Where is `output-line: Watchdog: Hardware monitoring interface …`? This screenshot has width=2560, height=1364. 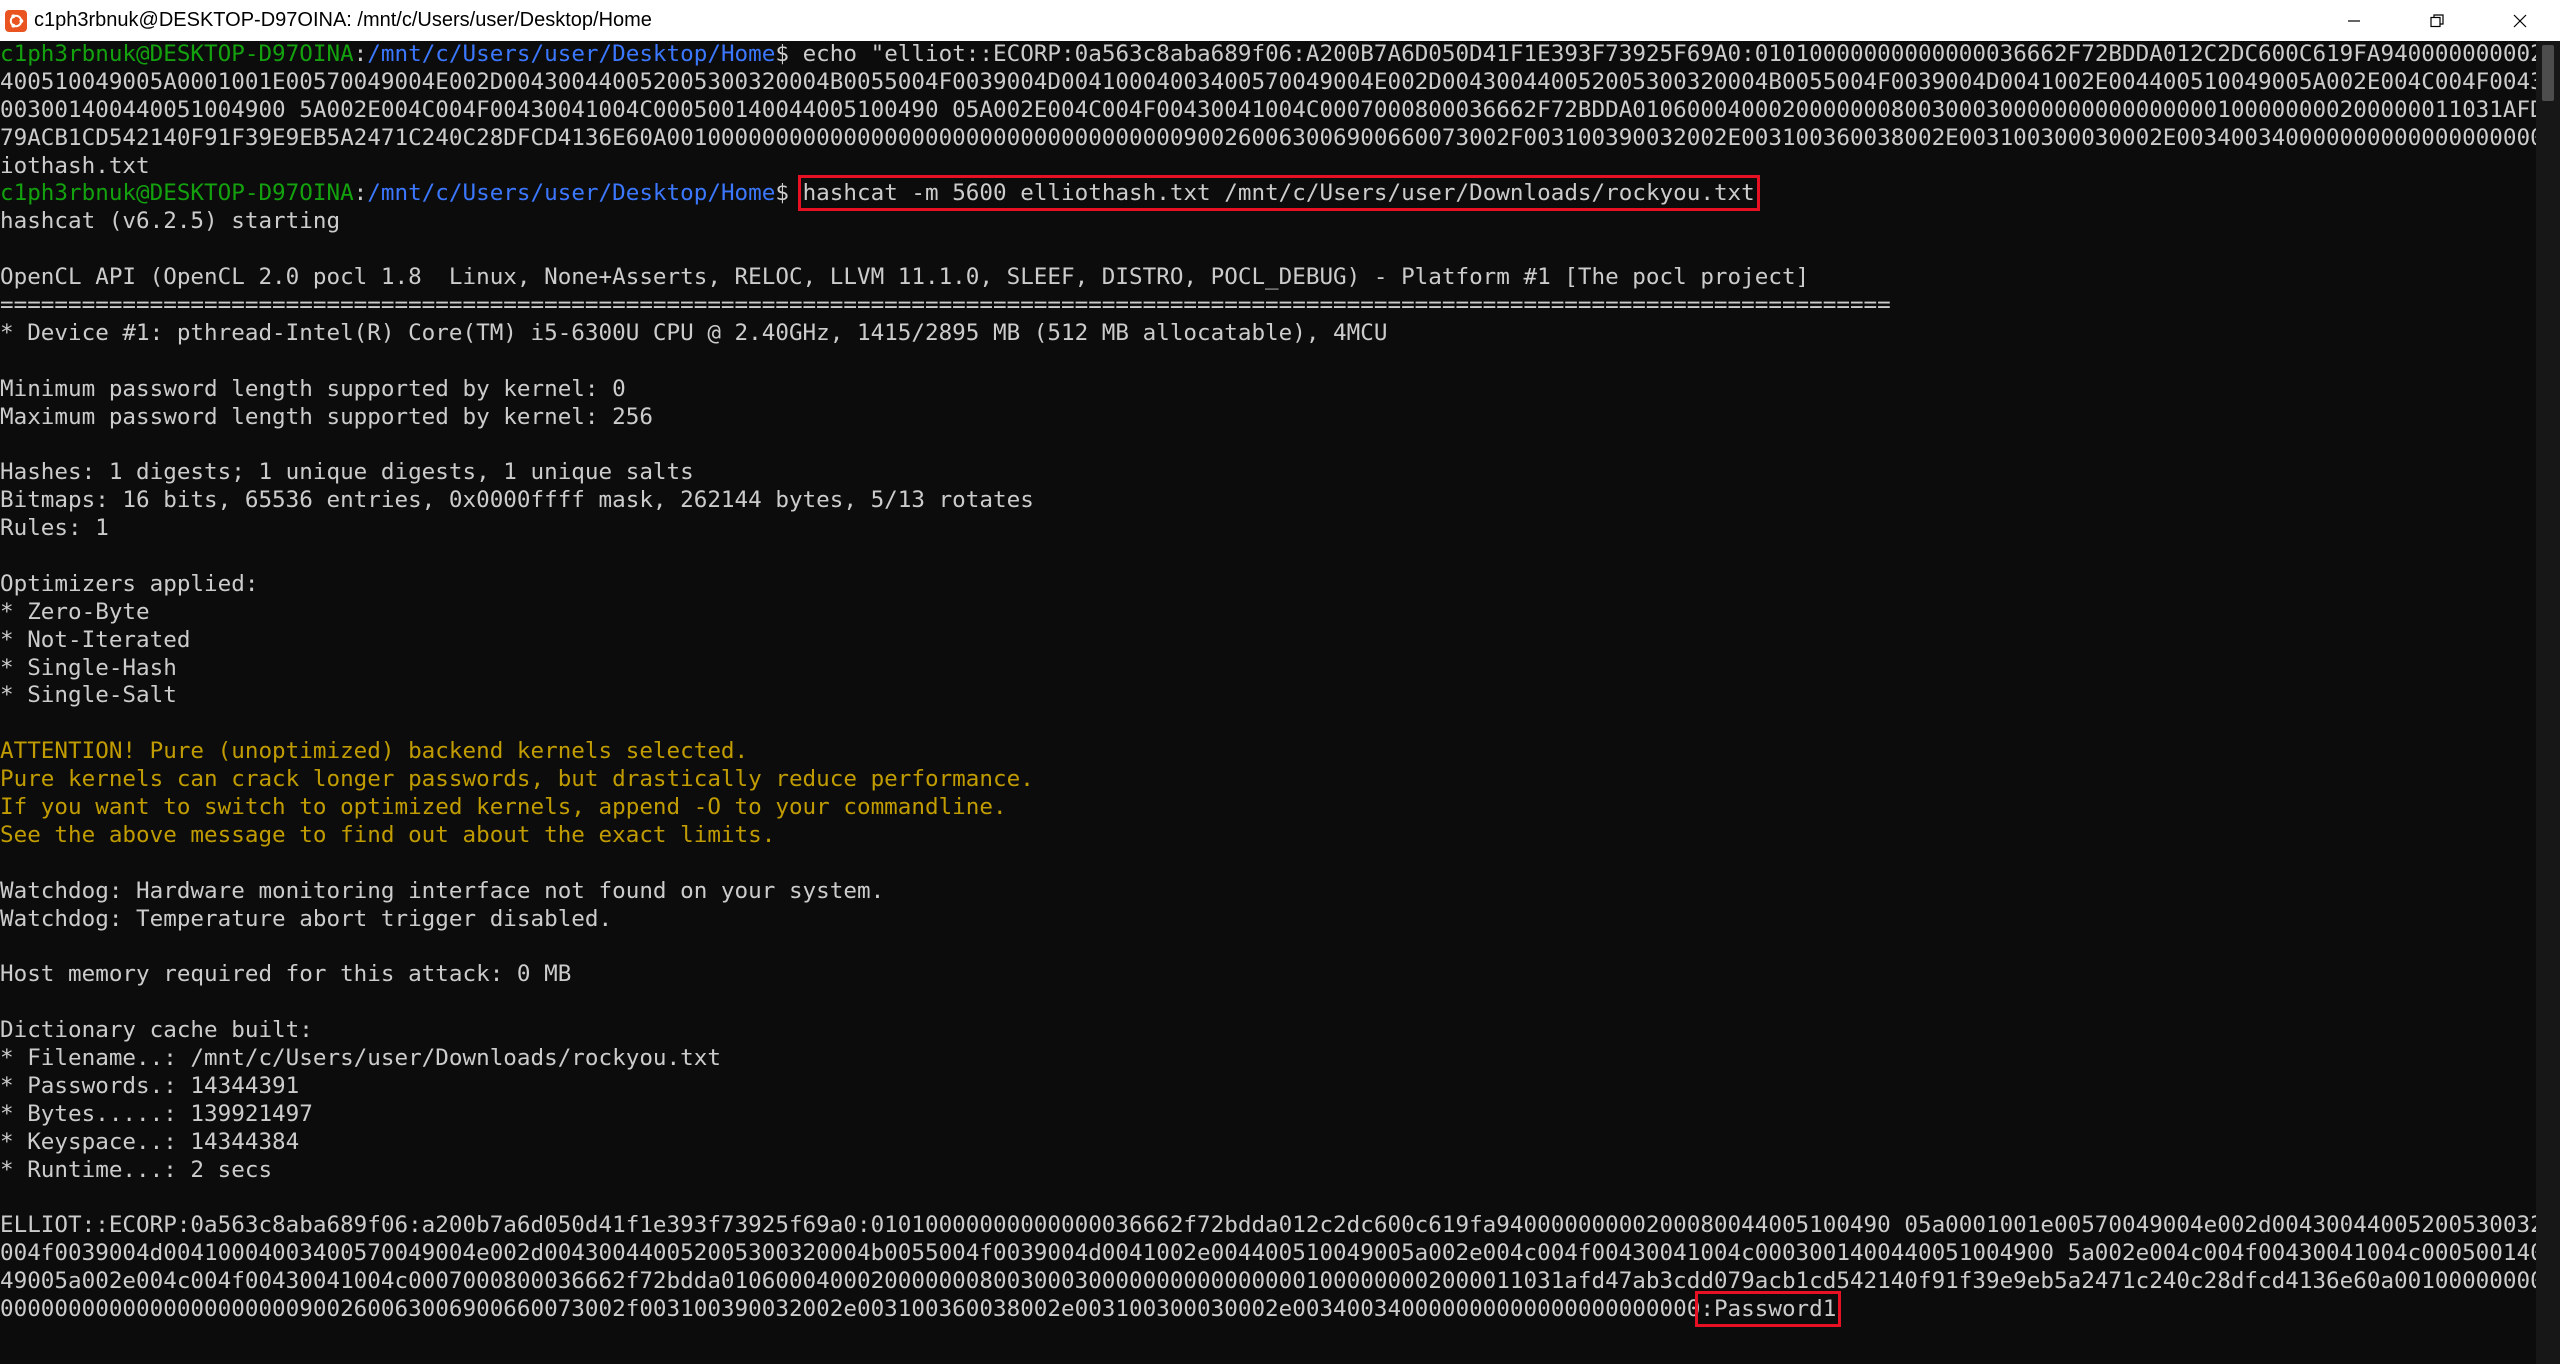
output-line: Watchdog: Hardware monitoring interface … is located at coordinates (442, 890).